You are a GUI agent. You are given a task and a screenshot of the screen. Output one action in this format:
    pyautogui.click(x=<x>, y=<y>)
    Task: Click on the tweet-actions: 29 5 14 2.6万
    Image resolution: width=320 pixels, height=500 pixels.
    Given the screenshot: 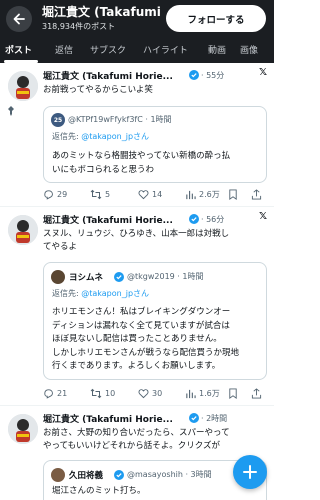 What is the action you would take?
    pyautogui.click(x=155, y=194)
    